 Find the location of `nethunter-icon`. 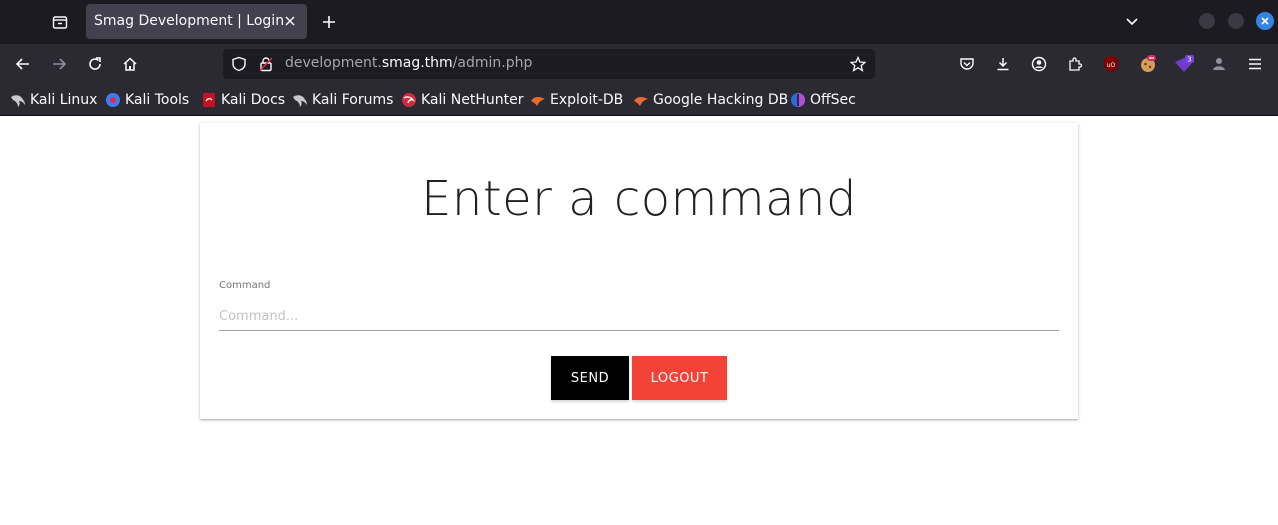

nethunter-icon is located at coordinates (409, 100).